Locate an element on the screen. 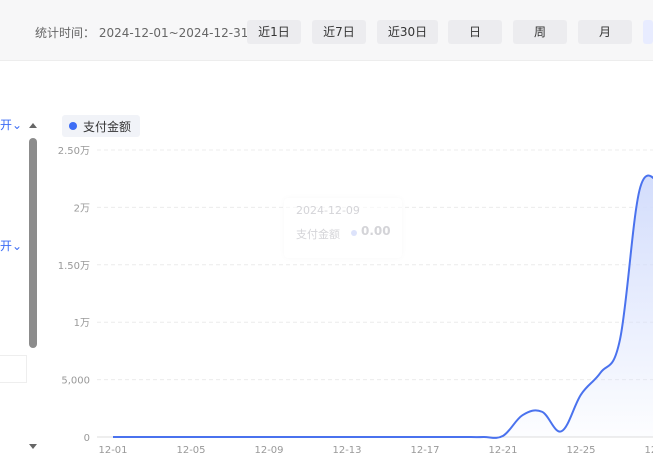 This screenshot has height=476, width=653. x-tick-label: 12-17 is located at coordinates (424, 450).